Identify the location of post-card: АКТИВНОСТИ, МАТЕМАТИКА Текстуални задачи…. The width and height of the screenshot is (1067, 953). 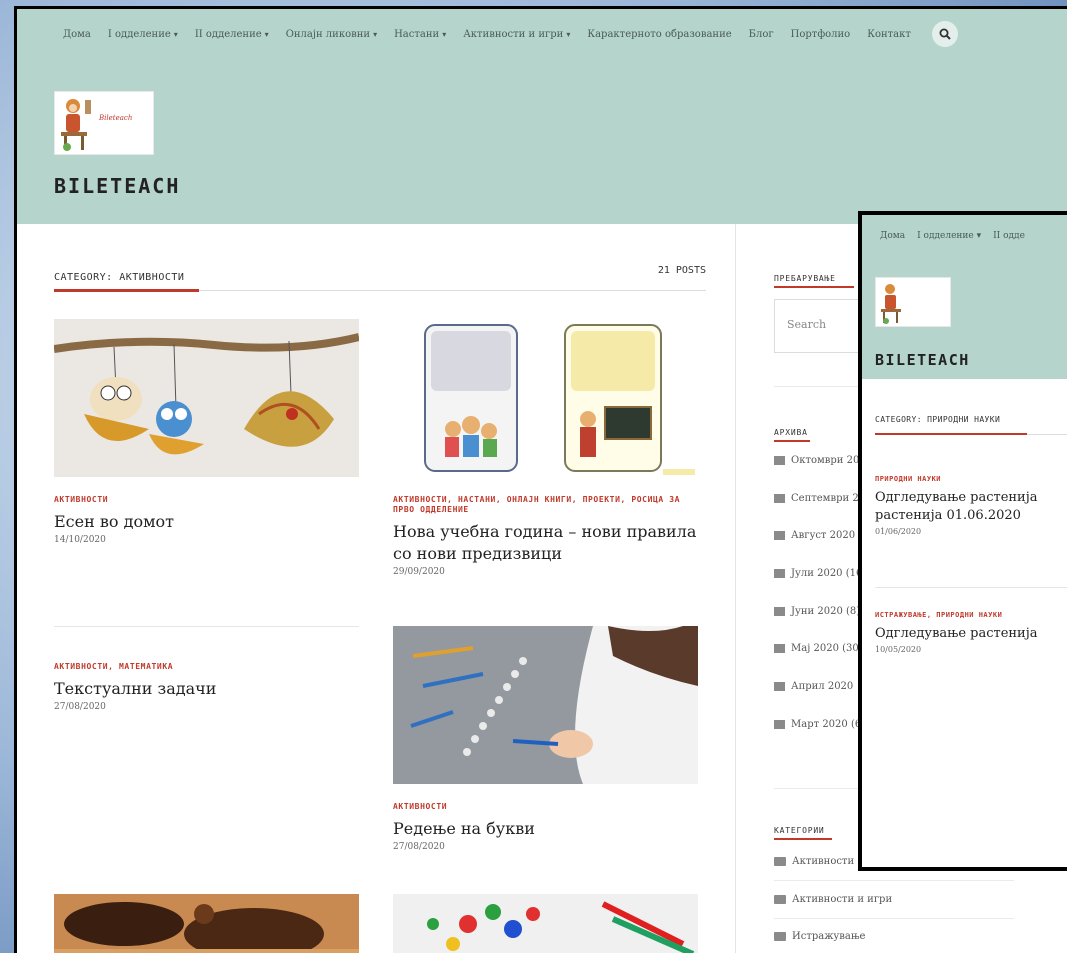
(206, 669).